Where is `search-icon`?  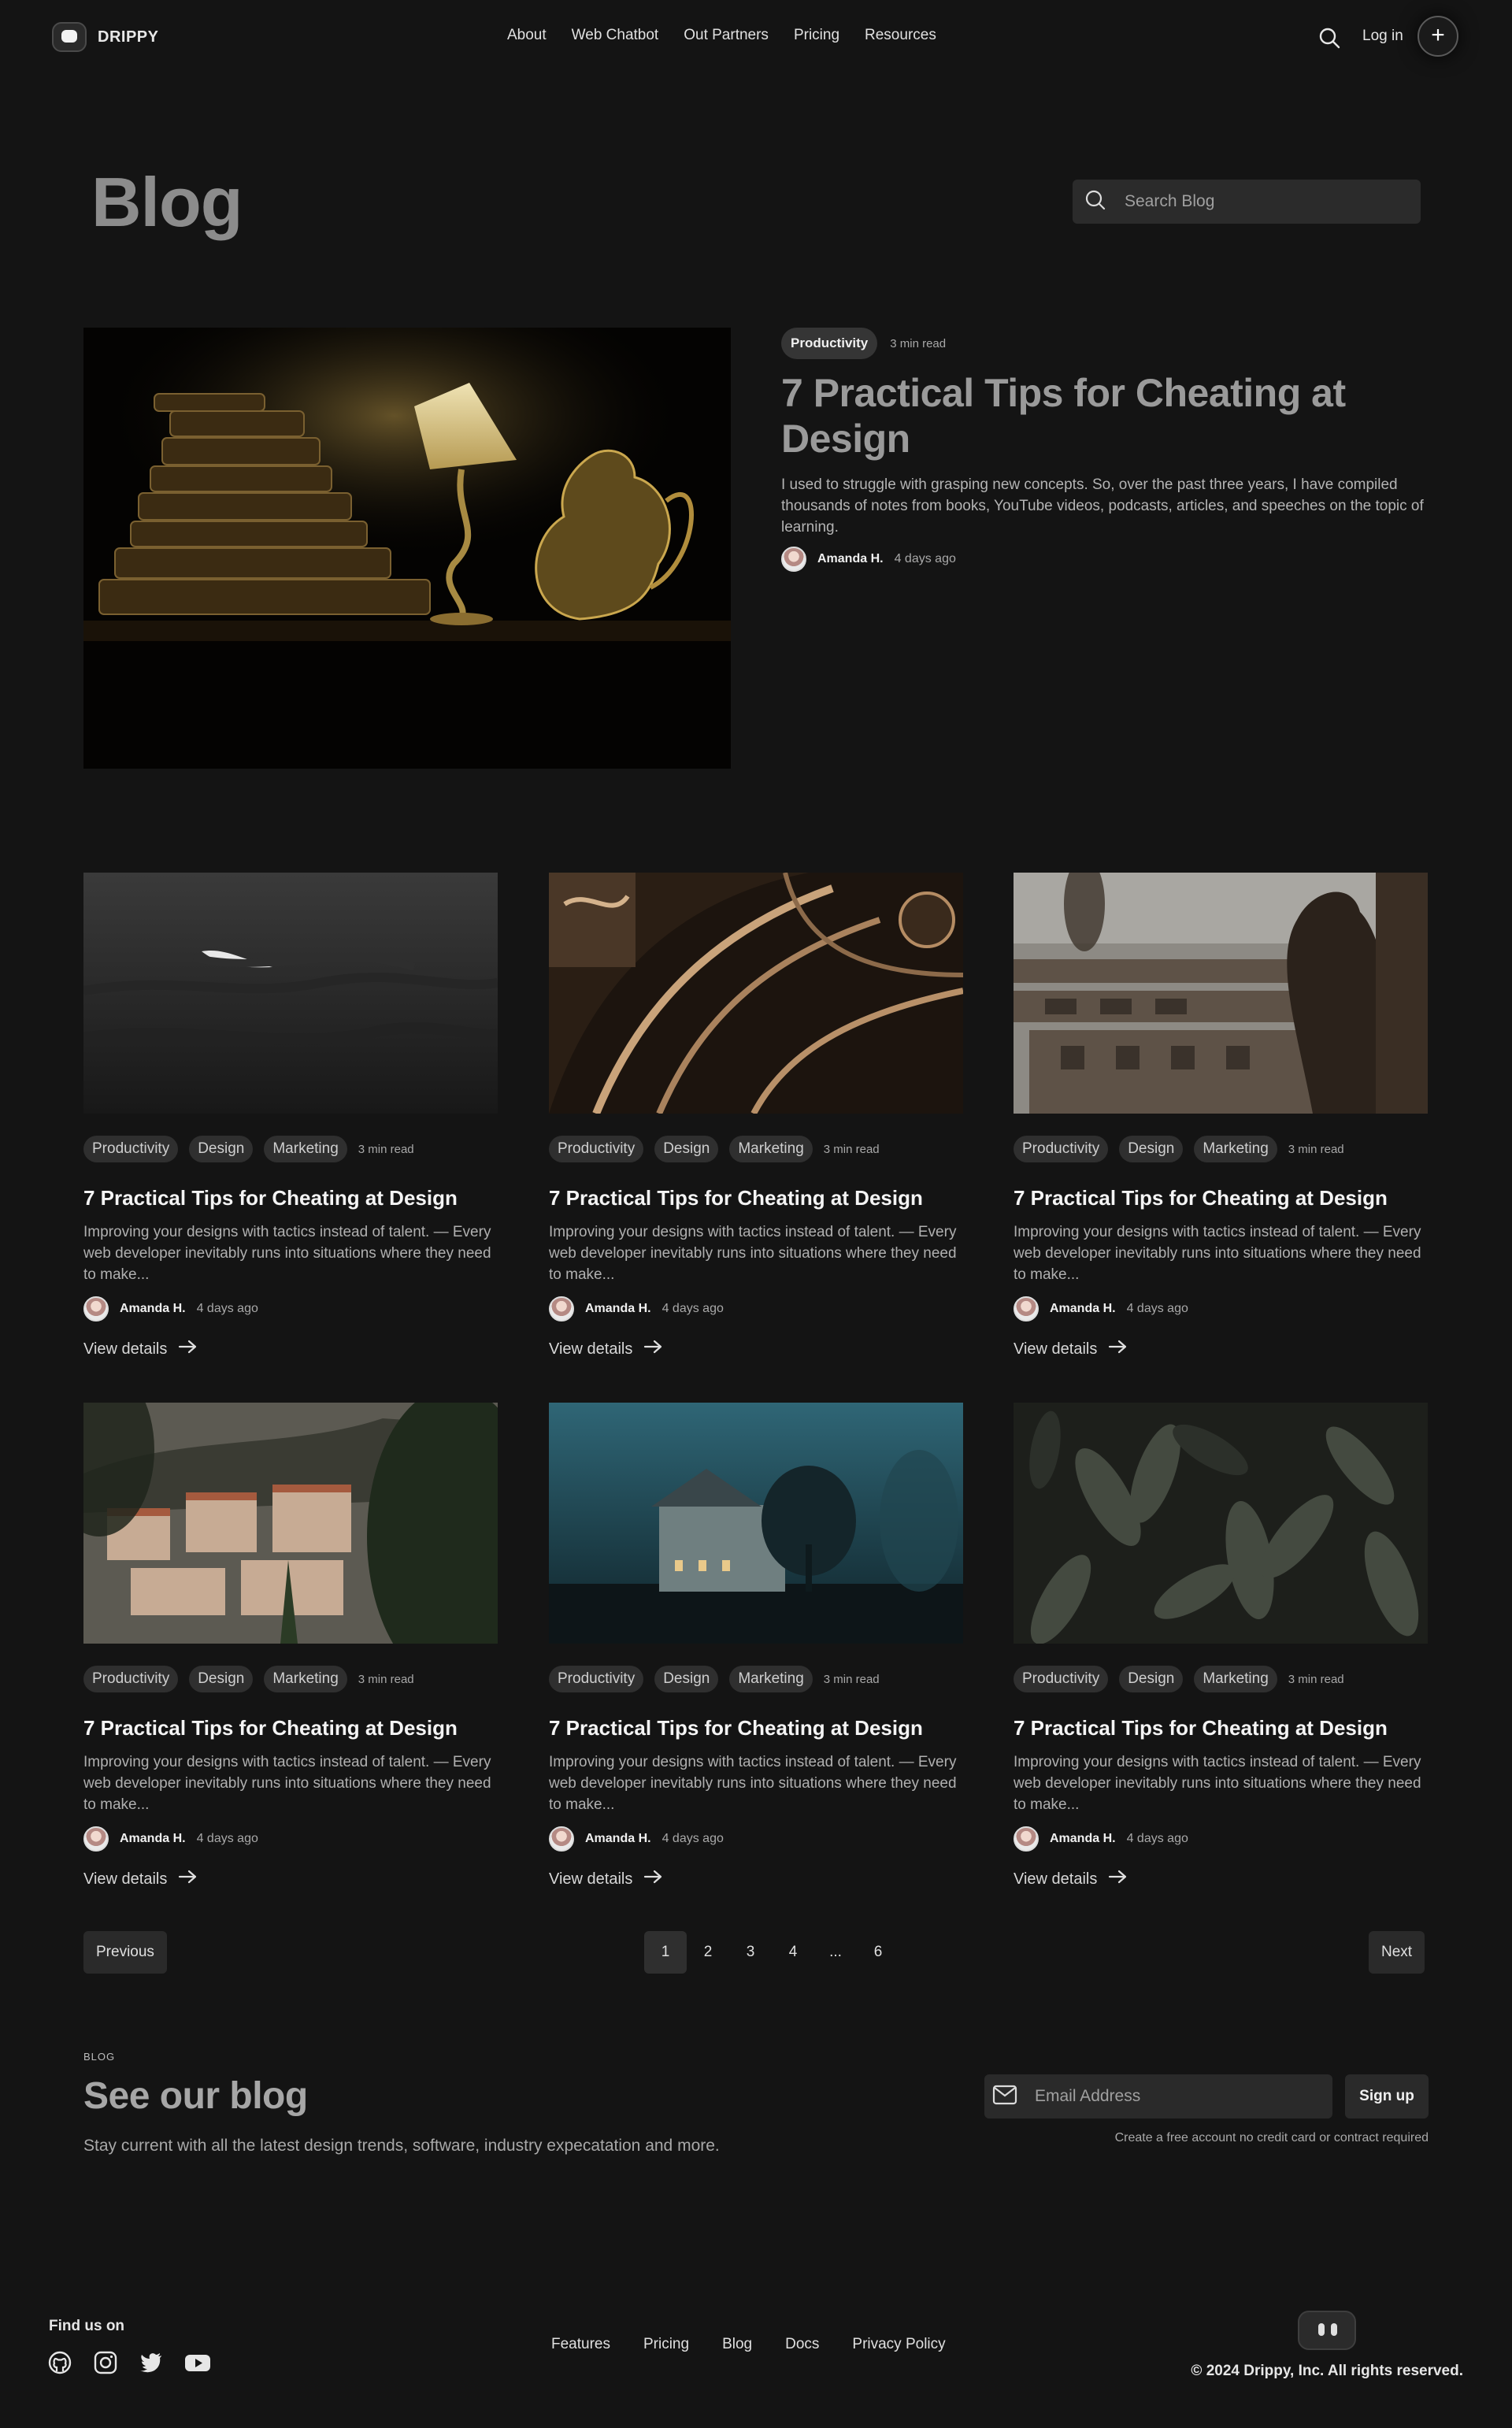
search-icon is located at coordinates (1329, 37).